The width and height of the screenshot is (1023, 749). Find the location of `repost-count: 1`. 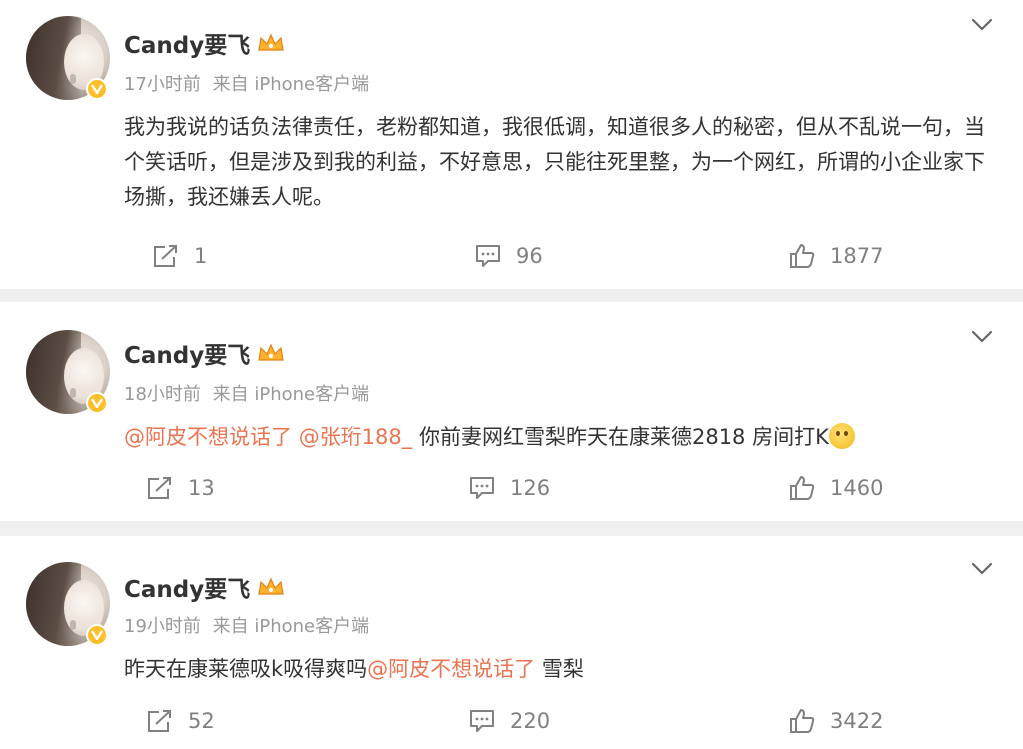

repost-count: 1 is located at coordinates (201, 256).